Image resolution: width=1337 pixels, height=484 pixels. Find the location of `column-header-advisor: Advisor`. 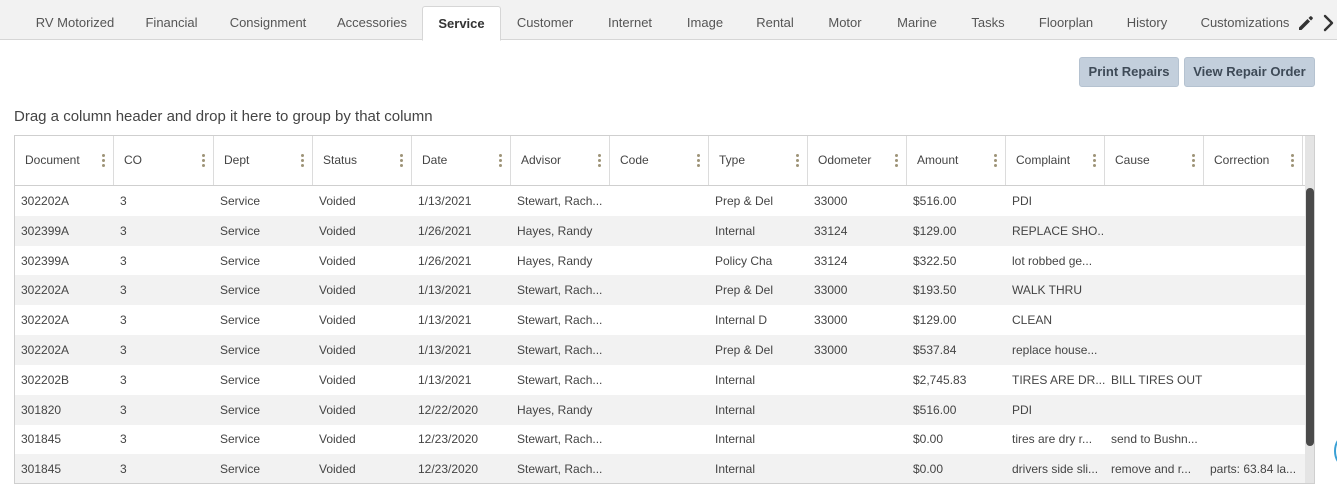

column-header-advisor: Advisor is located at coordinates (560, 160).